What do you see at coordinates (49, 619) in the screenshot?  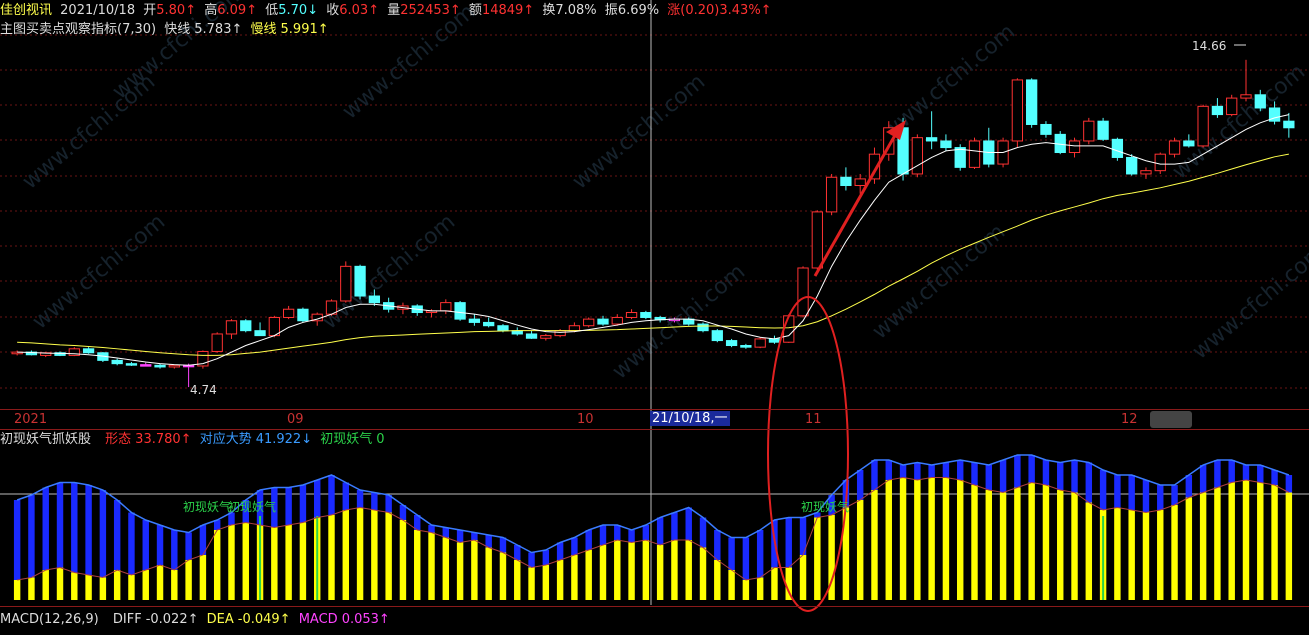 I see `macd-name: MACD(12,26,9)` at bounding box center [49, 619].